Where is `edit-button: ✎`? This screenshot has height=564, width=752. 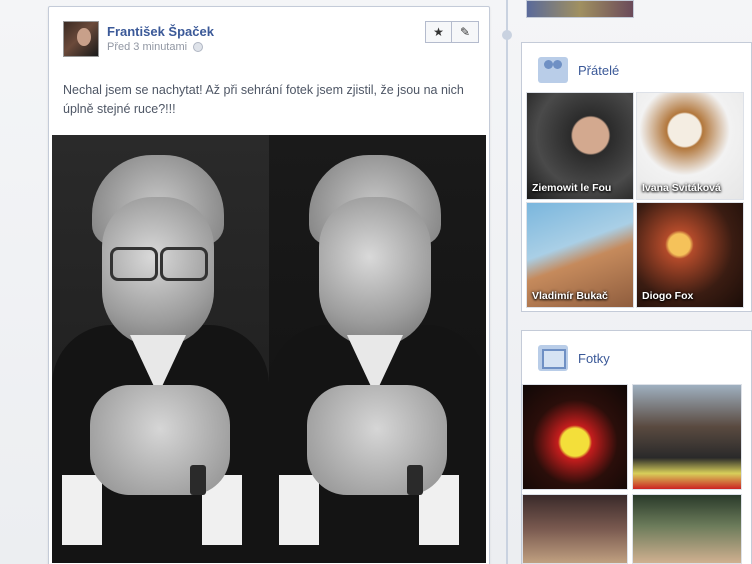
edit-button: ✎ is located at coordinates (465, 32).